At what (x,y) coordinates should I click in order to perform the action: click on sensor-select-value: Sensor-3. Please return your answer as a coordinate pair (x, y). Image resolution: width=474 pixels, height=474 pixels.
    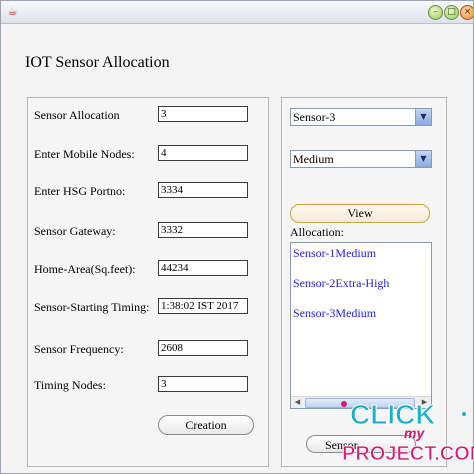
    Looking at the image, I should click on (314, 117).